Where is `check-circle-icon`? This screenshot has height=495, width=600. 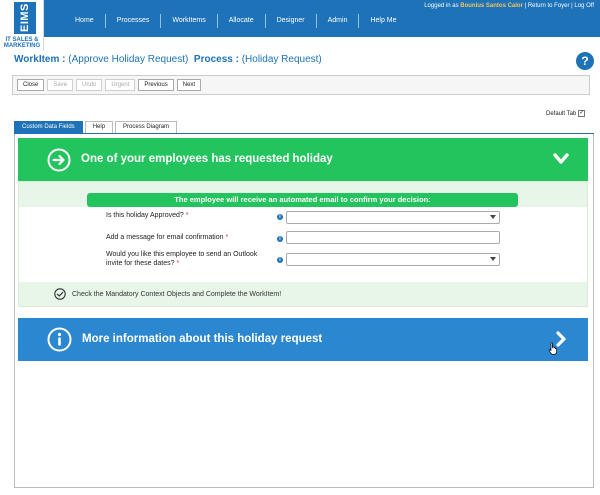 check-circle-icon is located at coordinates (60, 294).